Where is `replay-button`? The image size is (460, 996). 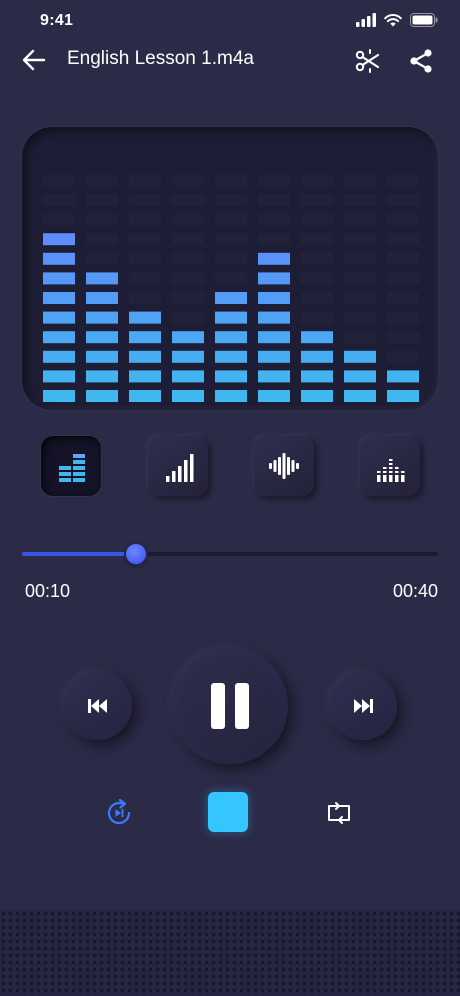 replay-button is located at coordinates (119, 813).